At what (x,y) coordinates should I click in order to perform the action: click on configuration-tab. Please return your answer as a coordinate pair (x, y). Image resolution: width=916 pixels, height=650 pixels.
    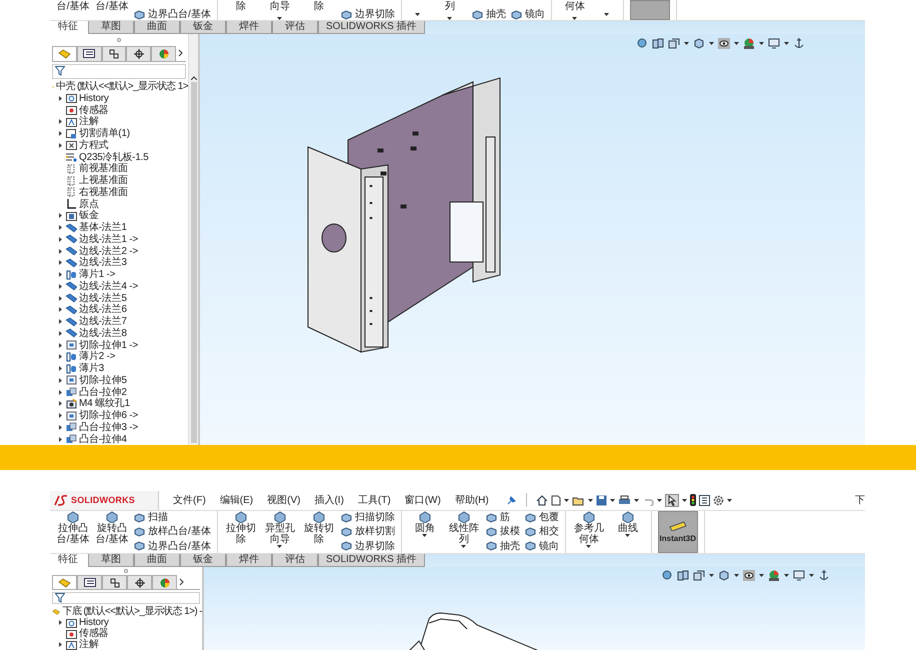
    Looking at the image, I should click on (114, 53).